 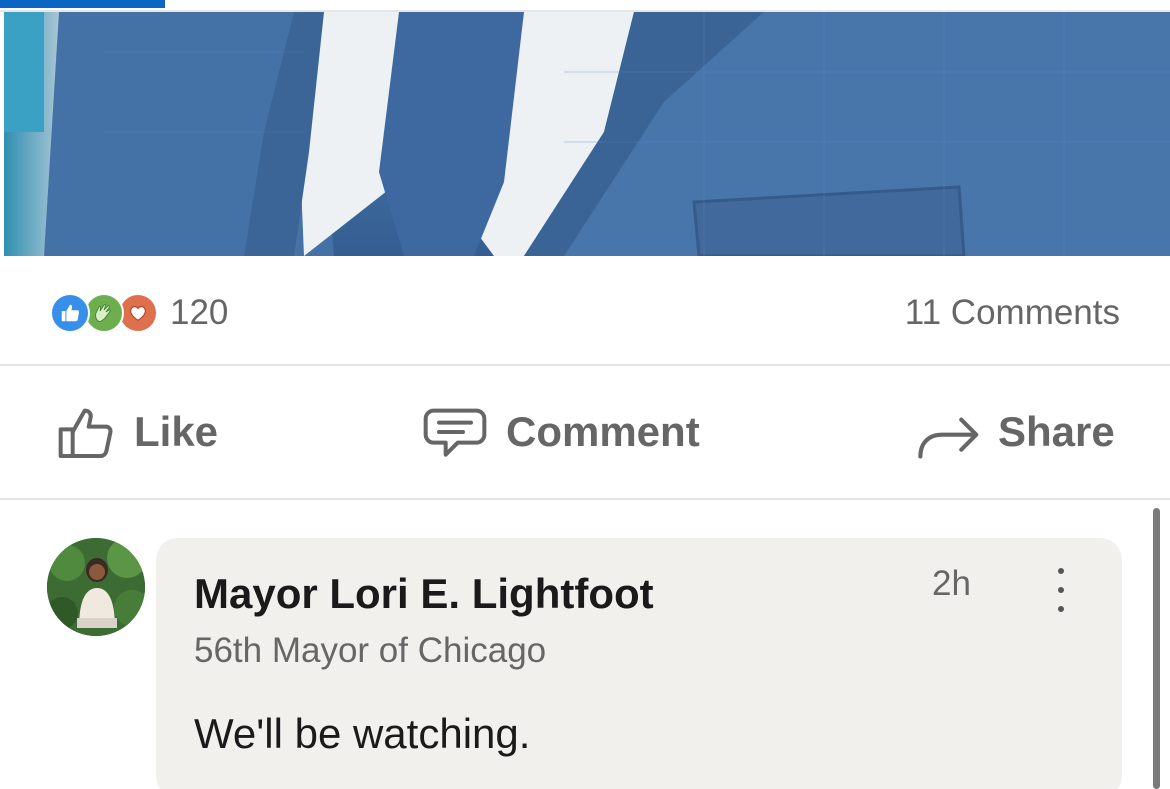 I want to click on comment-author-name: Mayor Lori E. Lightfoot, so click(x=424, y=594).